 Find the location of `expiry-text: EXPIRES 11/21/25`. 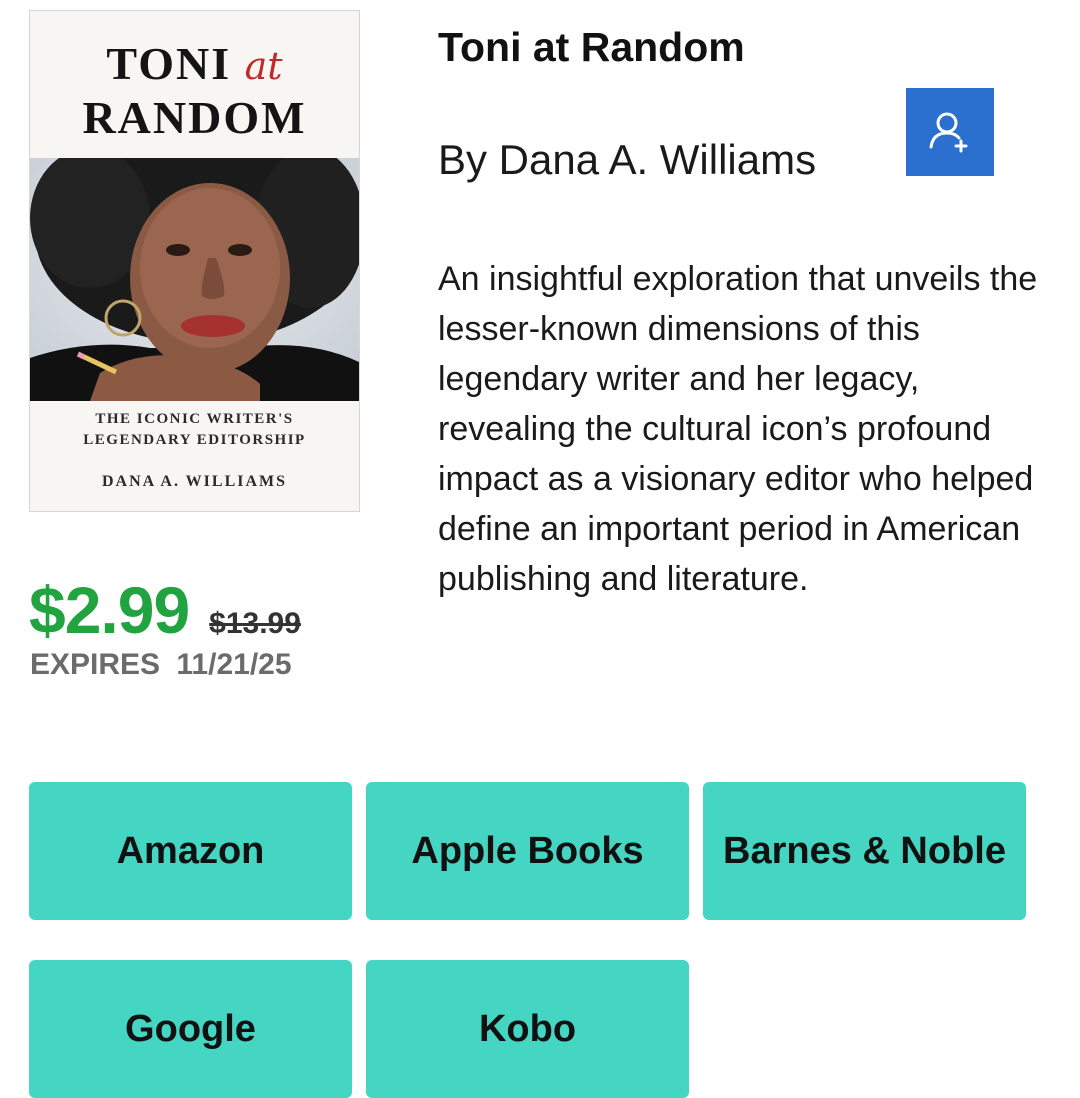

expiry-text: EXPIRES 11/21/25 is located at coordinates (161, 665).